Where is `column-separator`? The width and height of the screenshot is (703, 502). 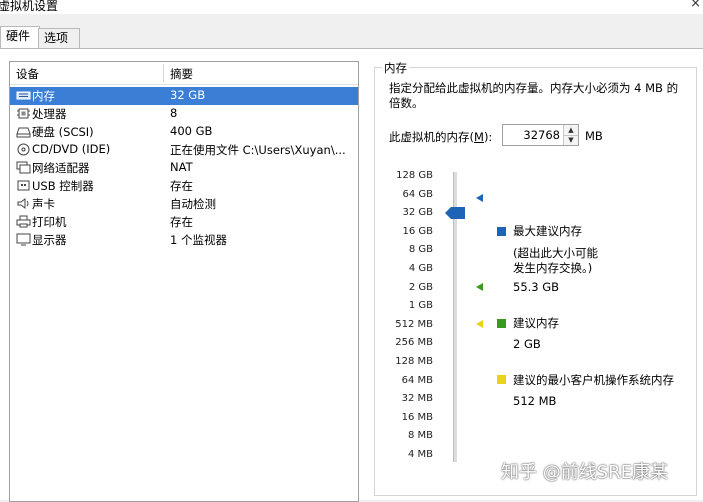 column-separator is located at coordinates (163, 73).